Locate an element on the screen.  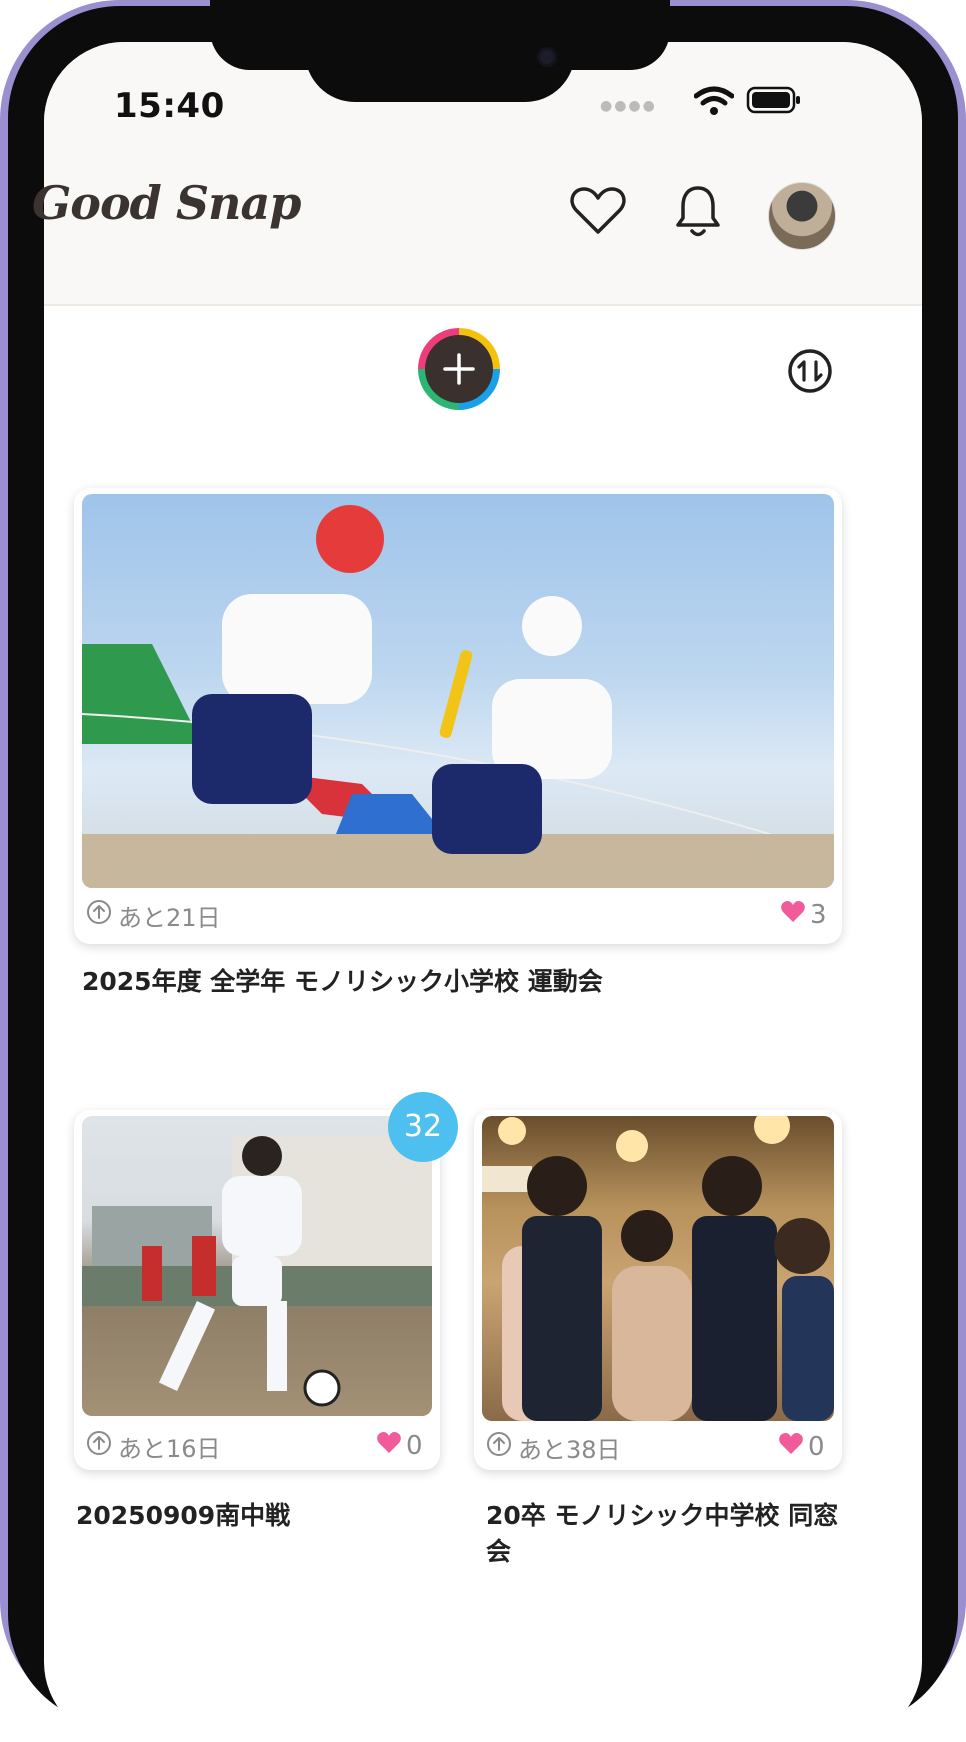
album-title: 20卒 モノリシック中学校 同窓会 is located at coordinates (666, 1534).